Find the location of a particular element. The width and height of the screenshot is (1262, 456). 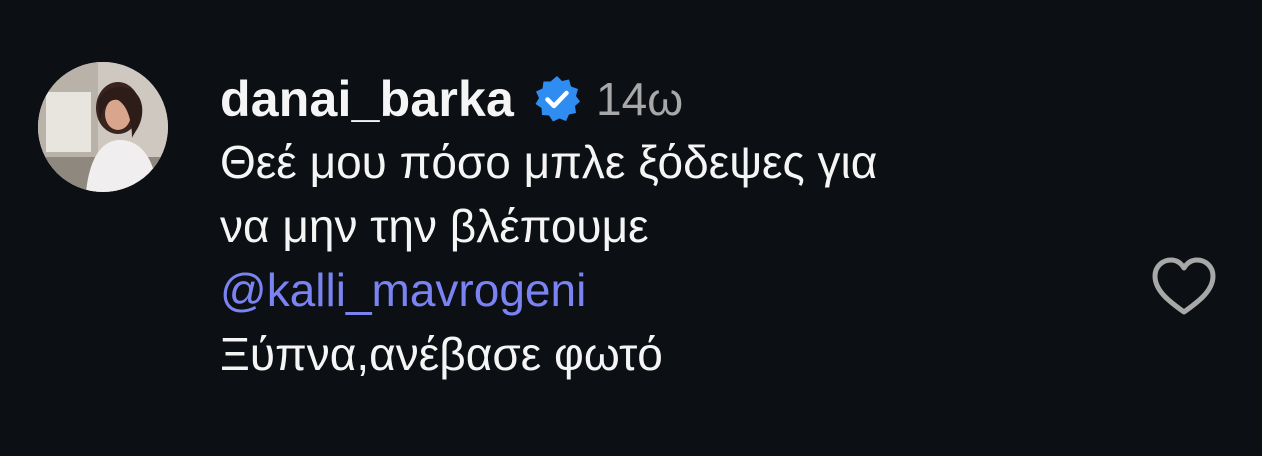

comment-header: danai_barka 14ω is located at coordinates (451, 99).